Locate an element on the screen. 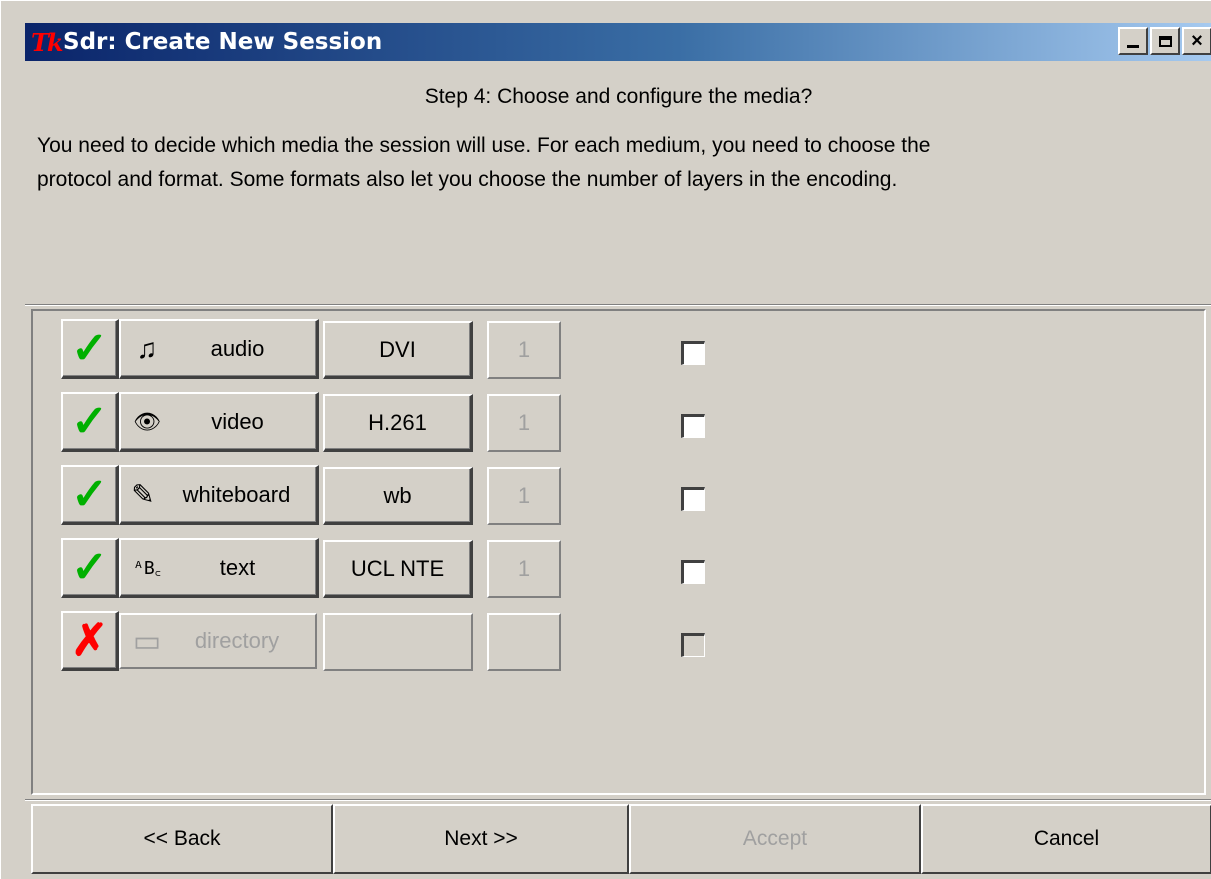 This screenshot has height=879, width=1211. music-note-icon: ♫ is located at coordinates (147, 348).